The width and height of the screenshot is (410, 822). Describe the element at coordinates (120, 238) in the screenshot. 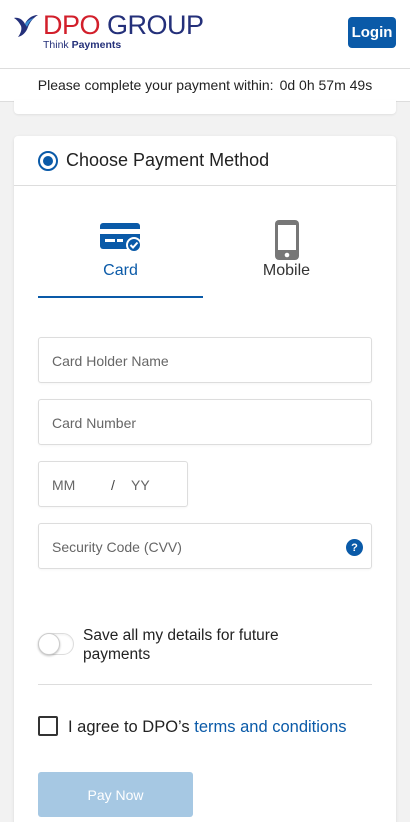

I see `credit-card-icon` at that location.